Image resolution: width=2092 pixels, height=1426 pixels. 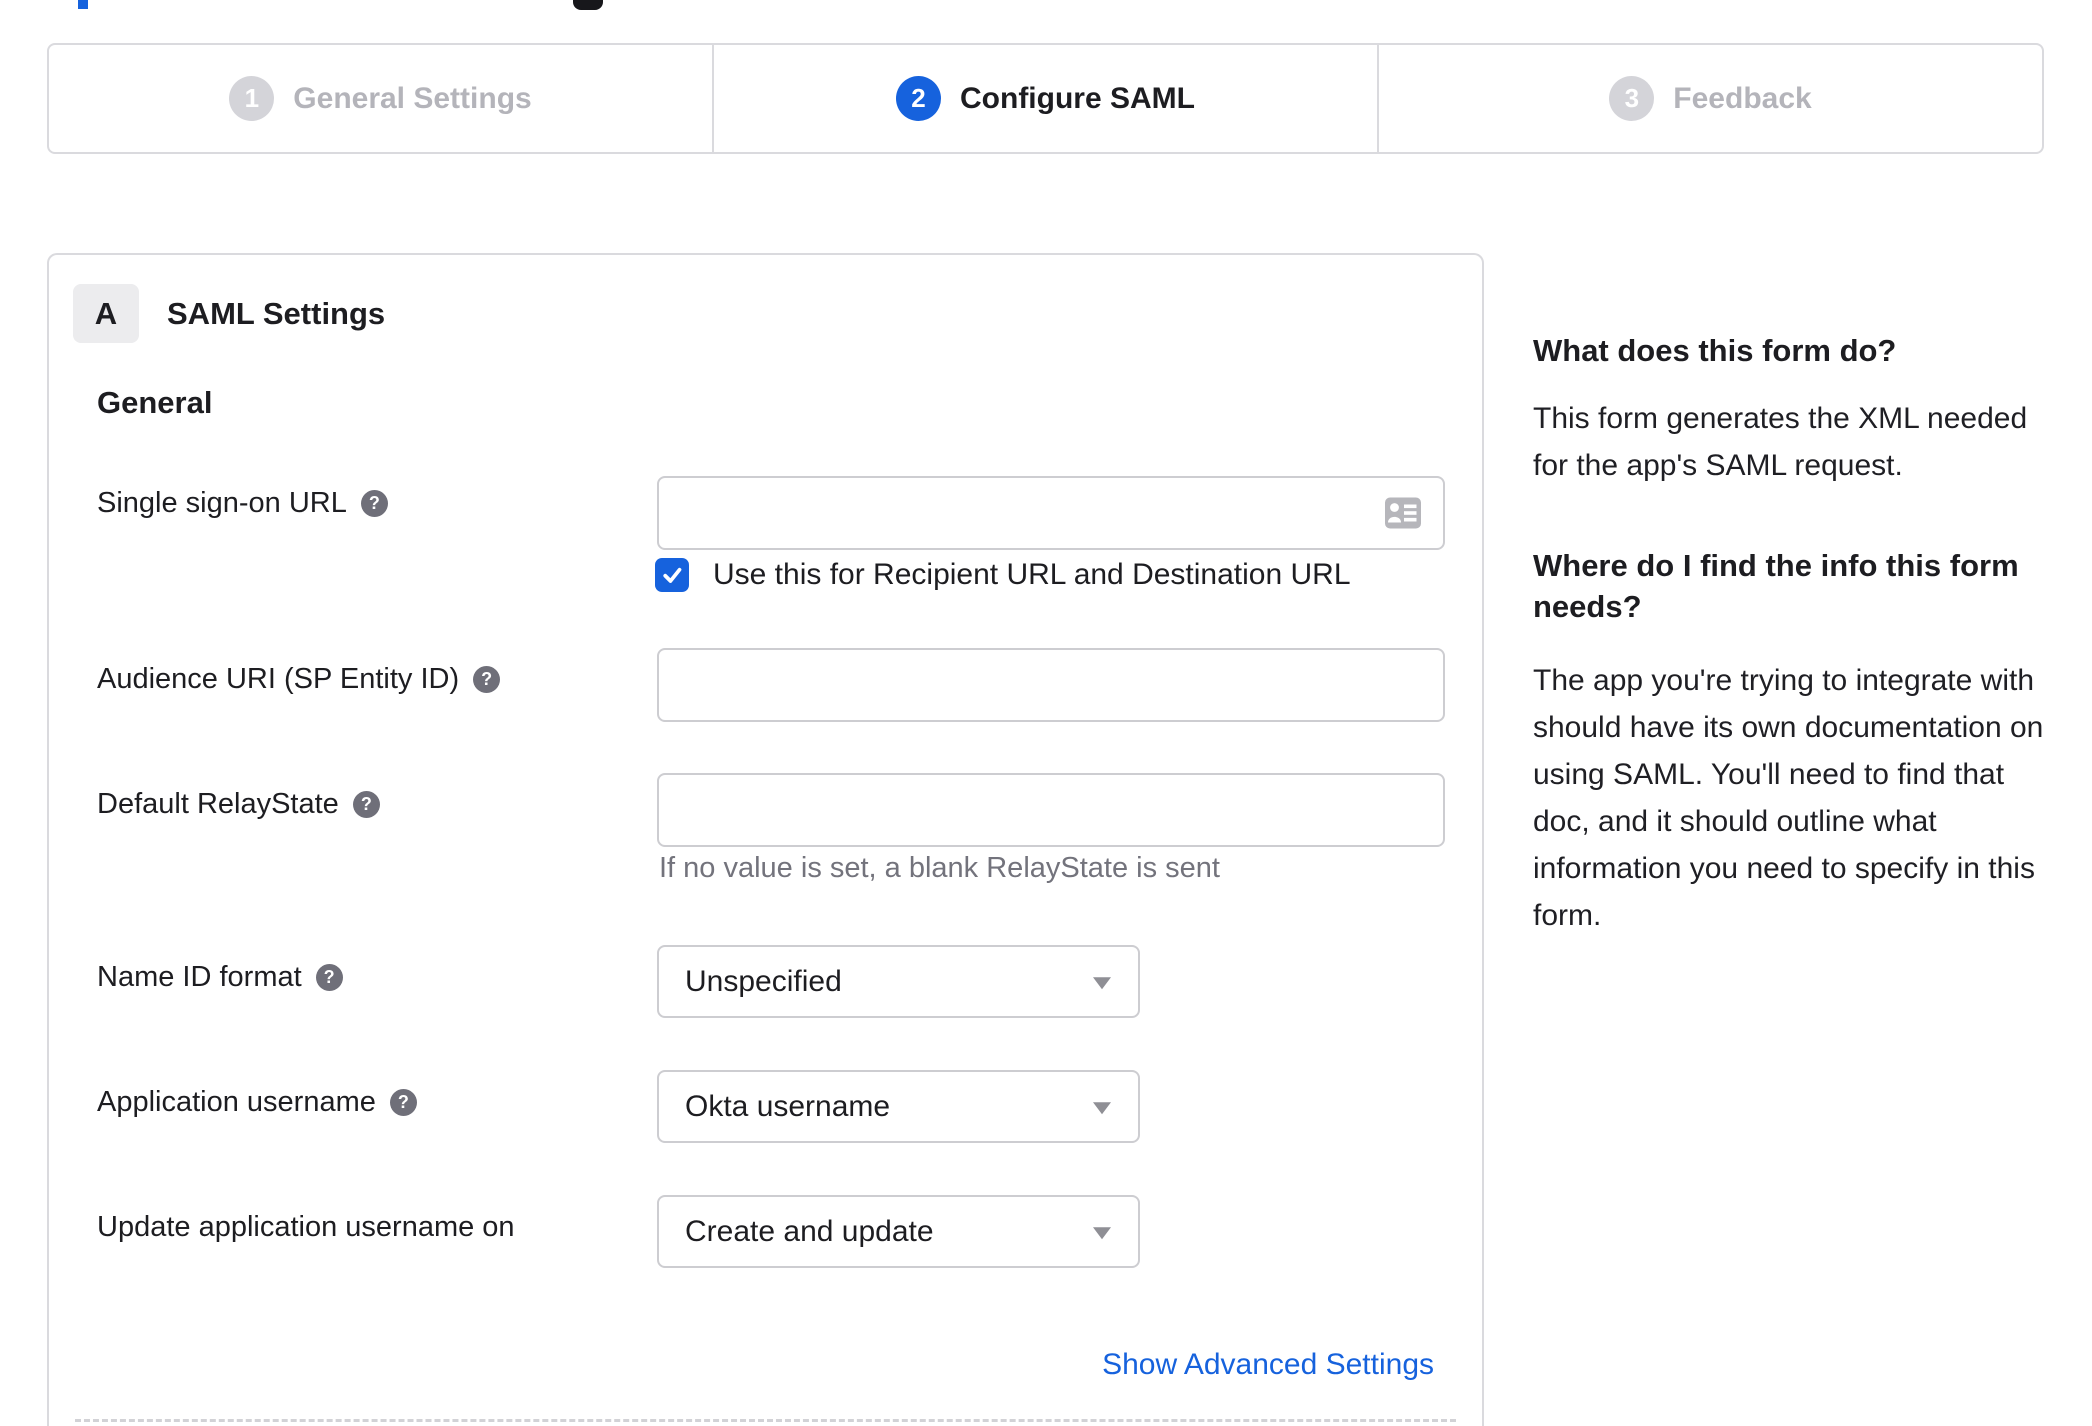 I want to click on app-username-value: Okta username, so click(x=788, y=1106).